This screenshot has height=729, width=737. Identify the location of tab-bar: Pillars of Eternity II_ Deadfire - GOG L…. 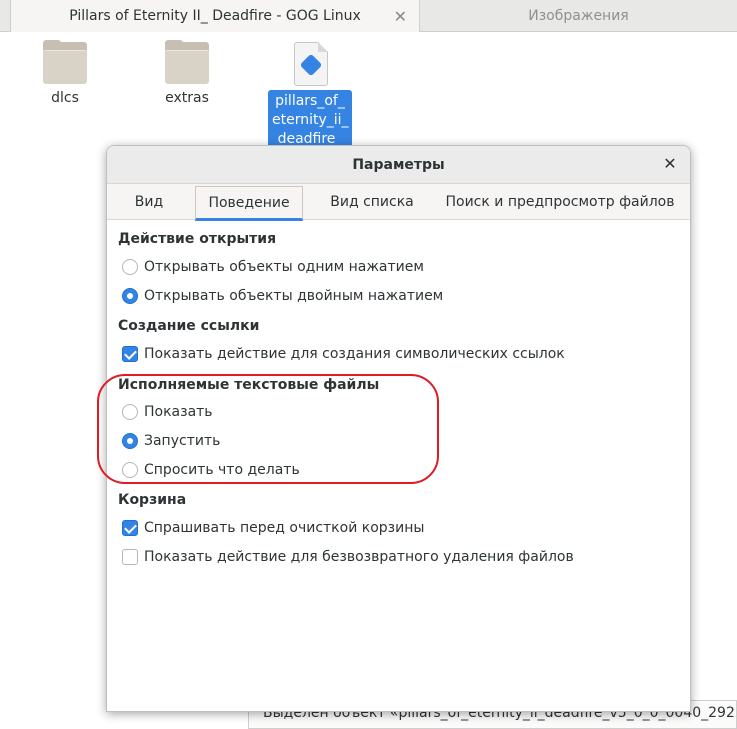
(368, 16).